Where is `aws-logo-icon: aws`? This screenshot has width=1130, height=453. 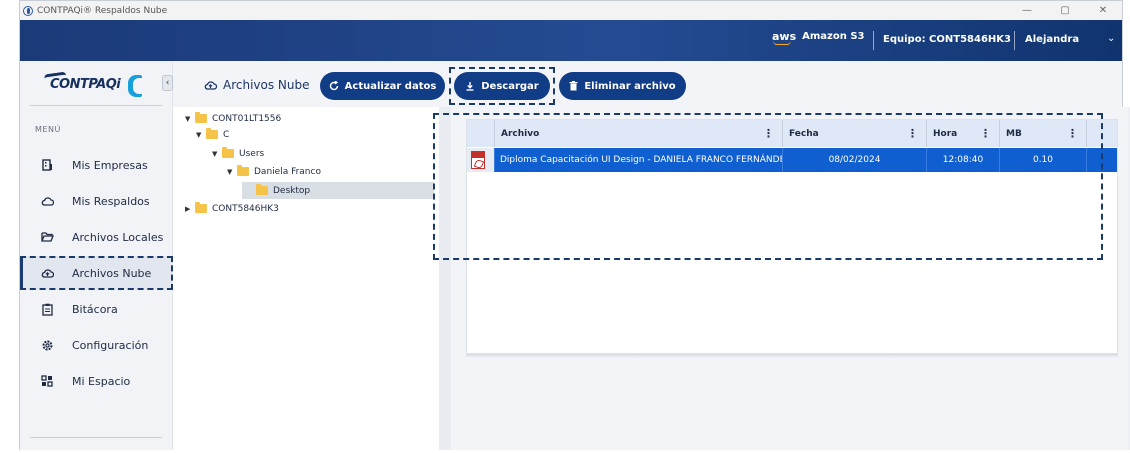
aws-logo-icon: aws is located at coordinates (784, 37).